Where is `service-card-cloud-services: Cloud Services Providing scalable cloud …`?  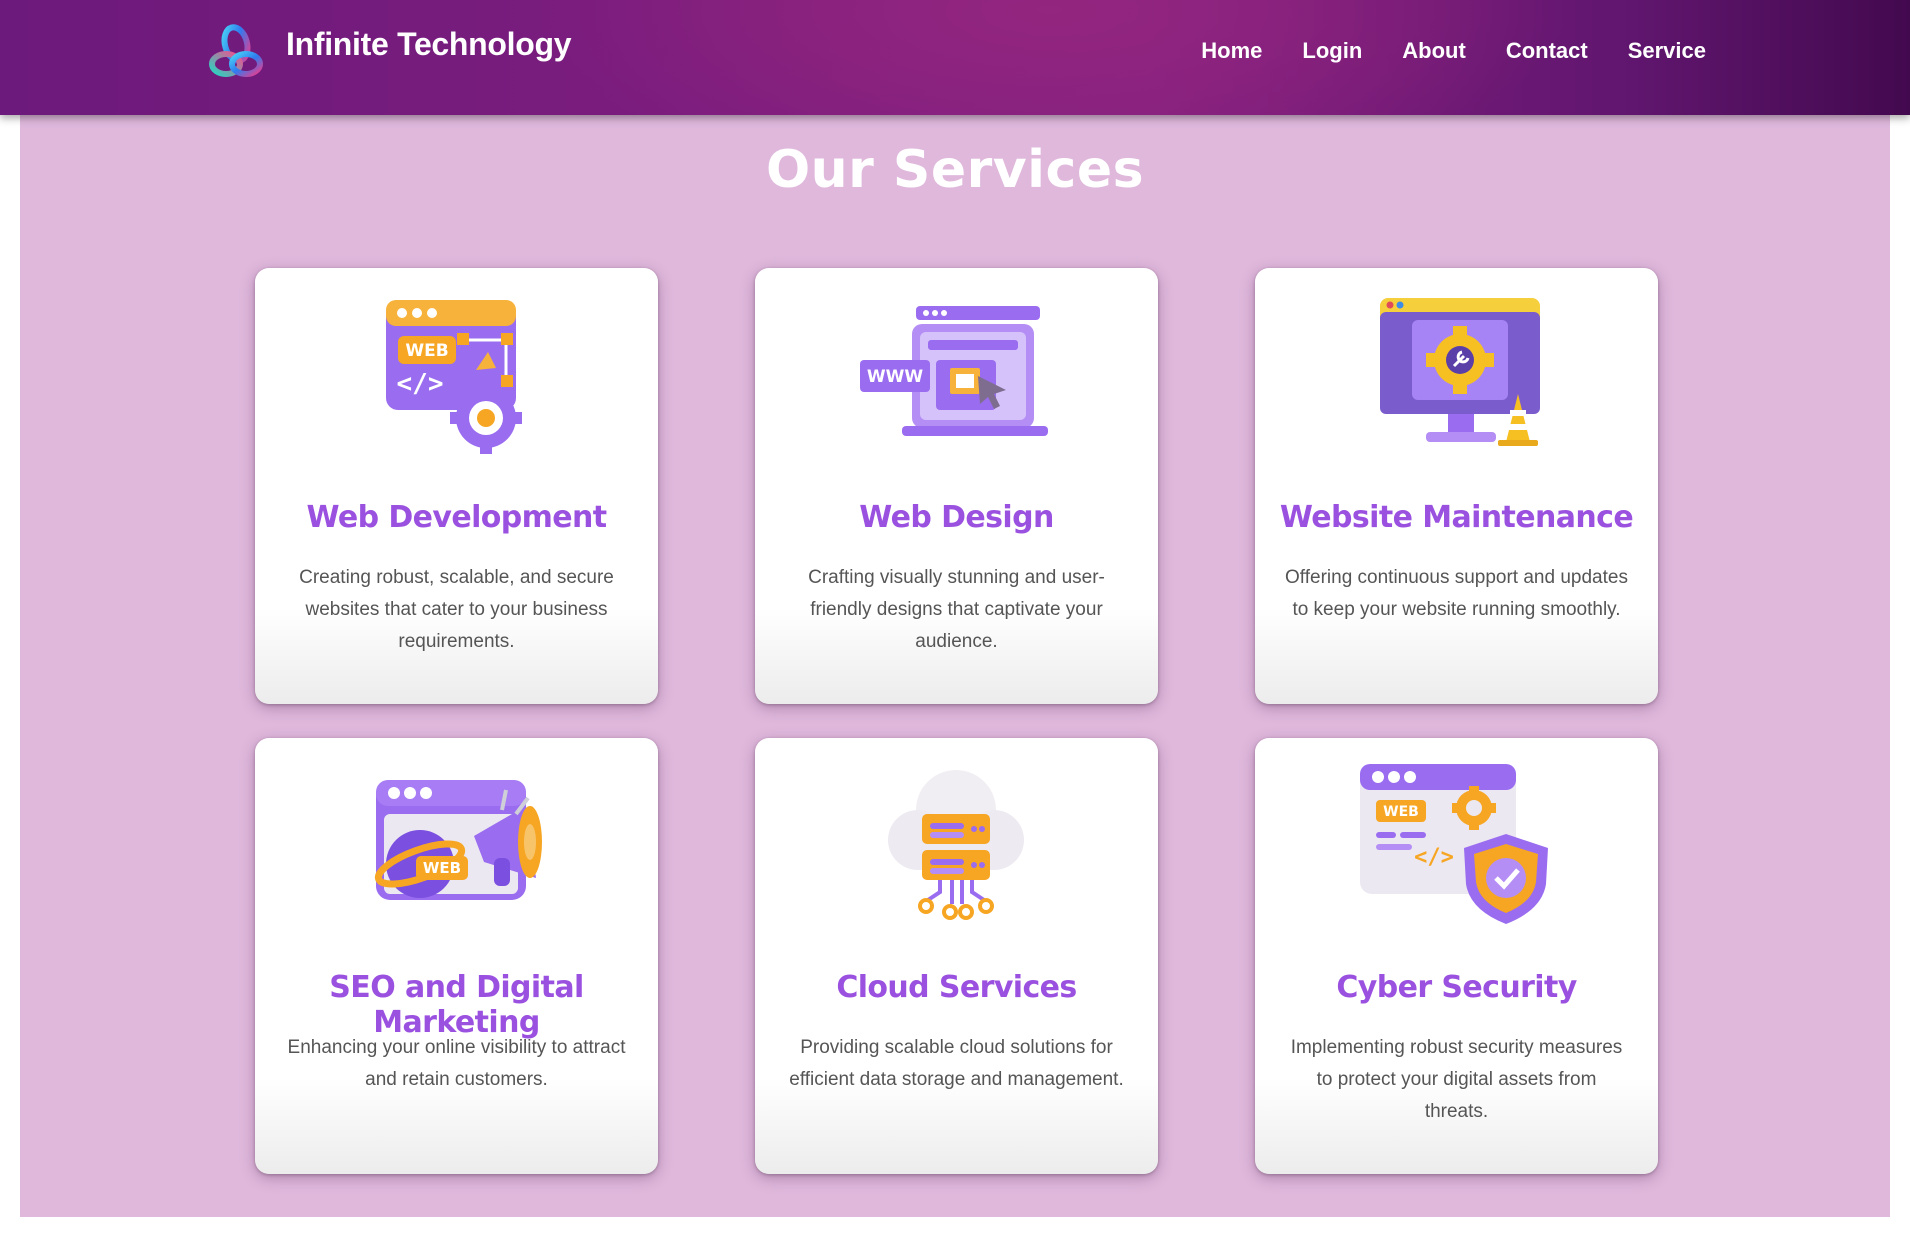 service-card-cloud-services: Cloud Services Providing scalable cloud … is located at coordinates (956, 956).